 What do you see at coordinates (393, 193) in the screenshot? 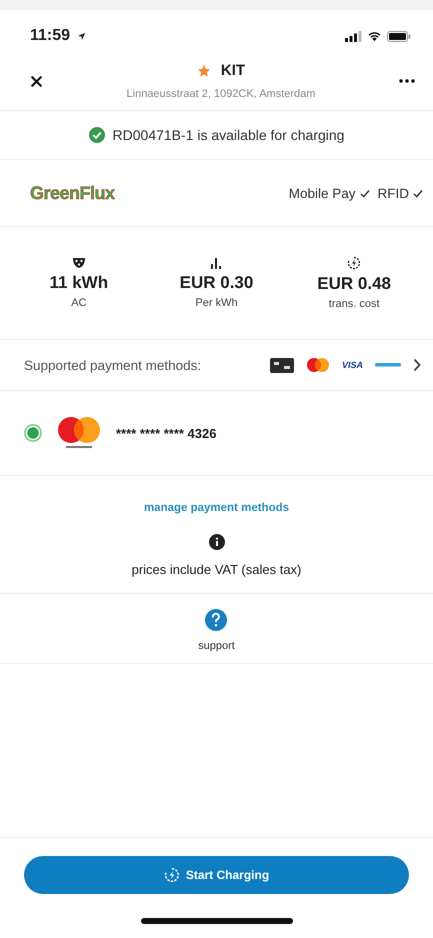
I see `feature-label: RFID` at bounding box center [393, 193].